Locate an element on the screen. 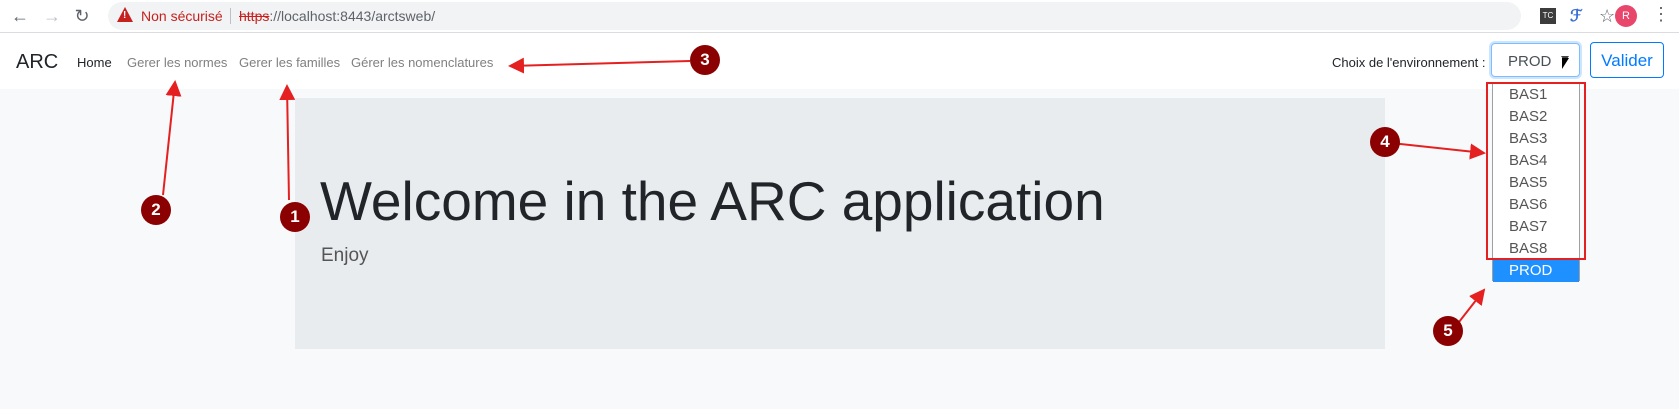  annotation-badge-2: 2 is located at coordinates (156, 210).